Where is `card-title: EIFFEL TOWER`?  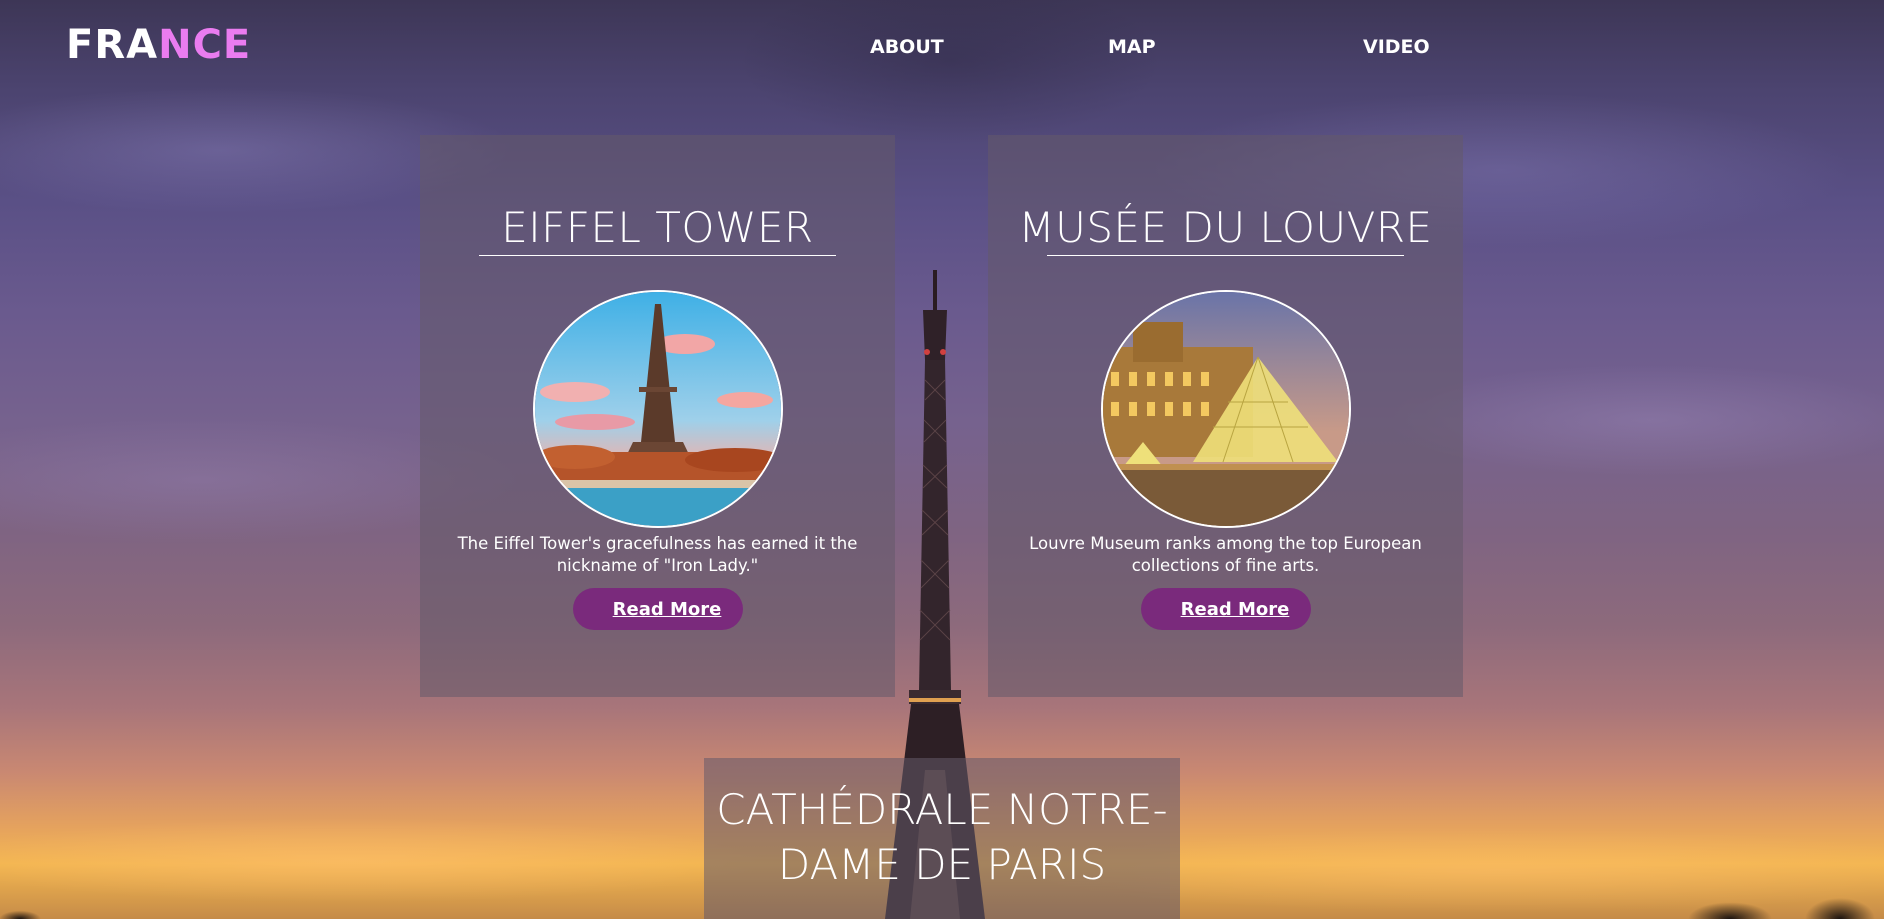 card-title: EIFFEL TOWER is located at coordinates (657, 227).